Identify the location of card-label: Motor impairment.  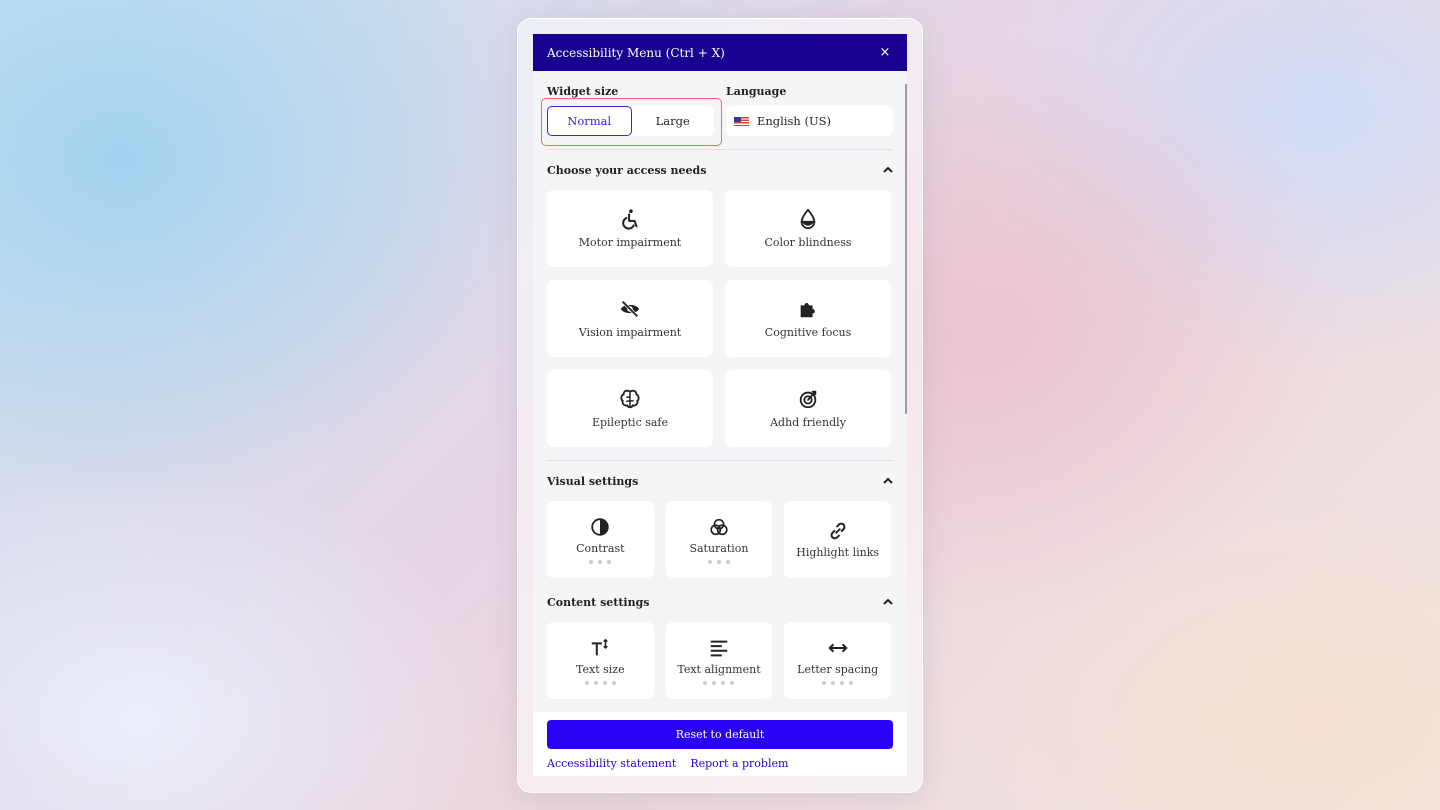
(630, 242).